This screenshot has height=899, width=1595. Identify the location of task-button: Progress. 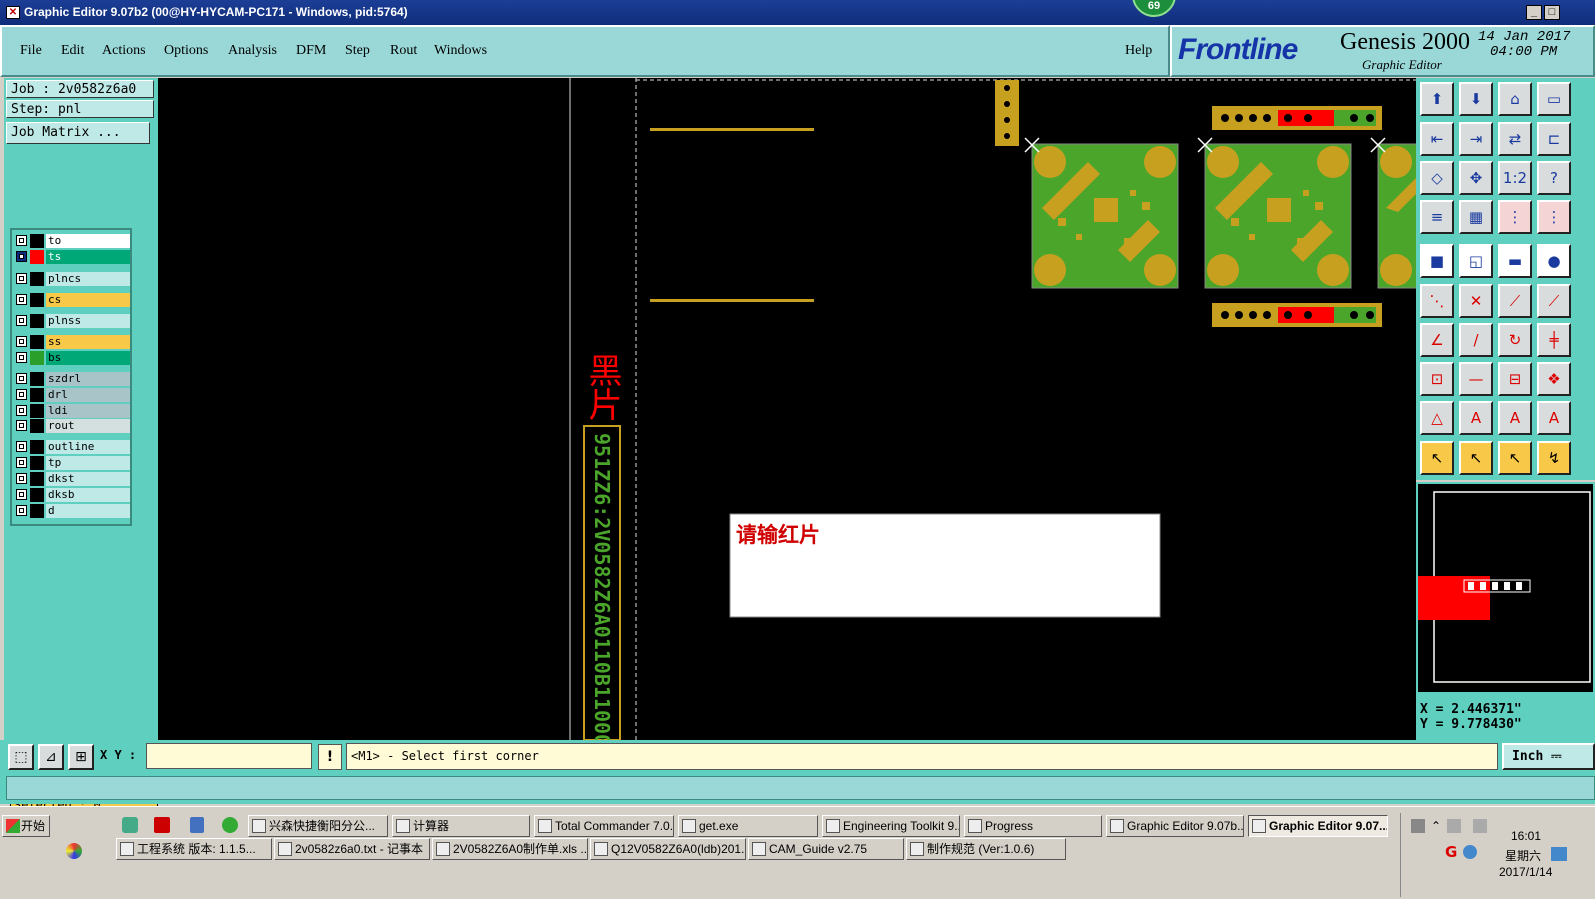
(1033, 826).